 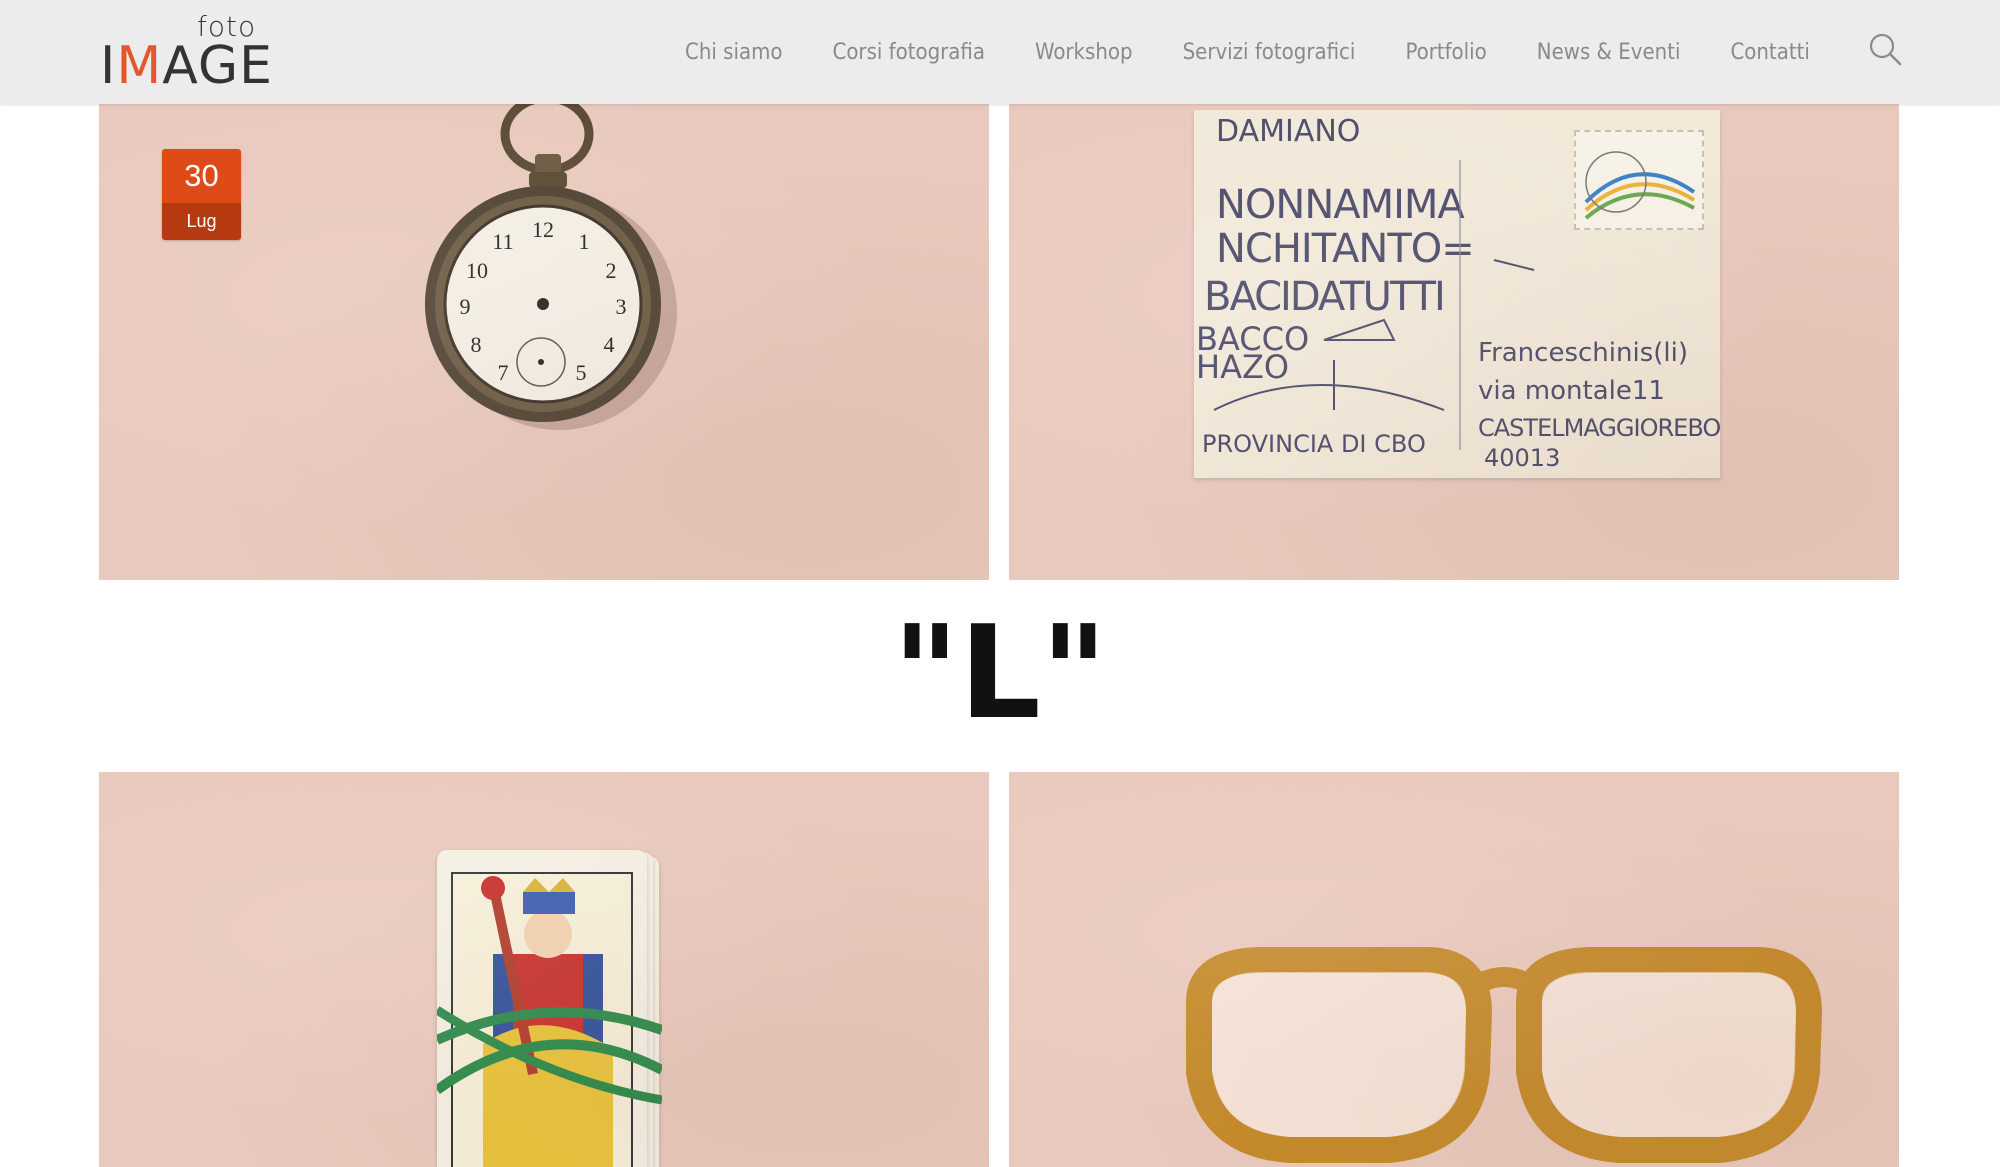 I want to click on postcard-address-line: Franceschinis(li), so click(x=1583, y=353).